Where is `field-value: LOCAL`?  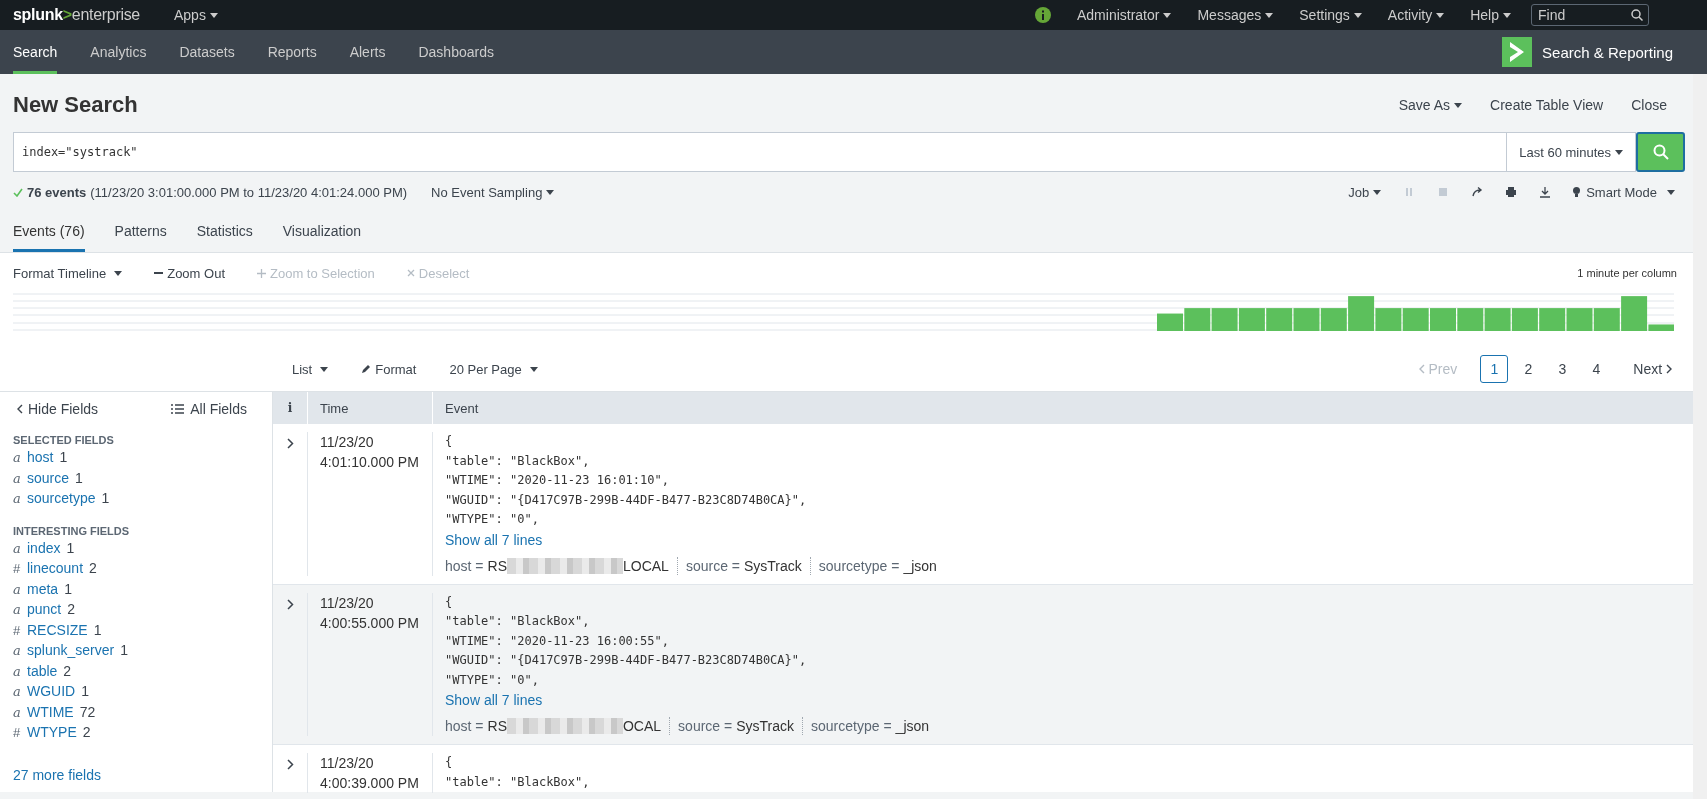
field-value: LOCAL is located at coordinates (646, 565).